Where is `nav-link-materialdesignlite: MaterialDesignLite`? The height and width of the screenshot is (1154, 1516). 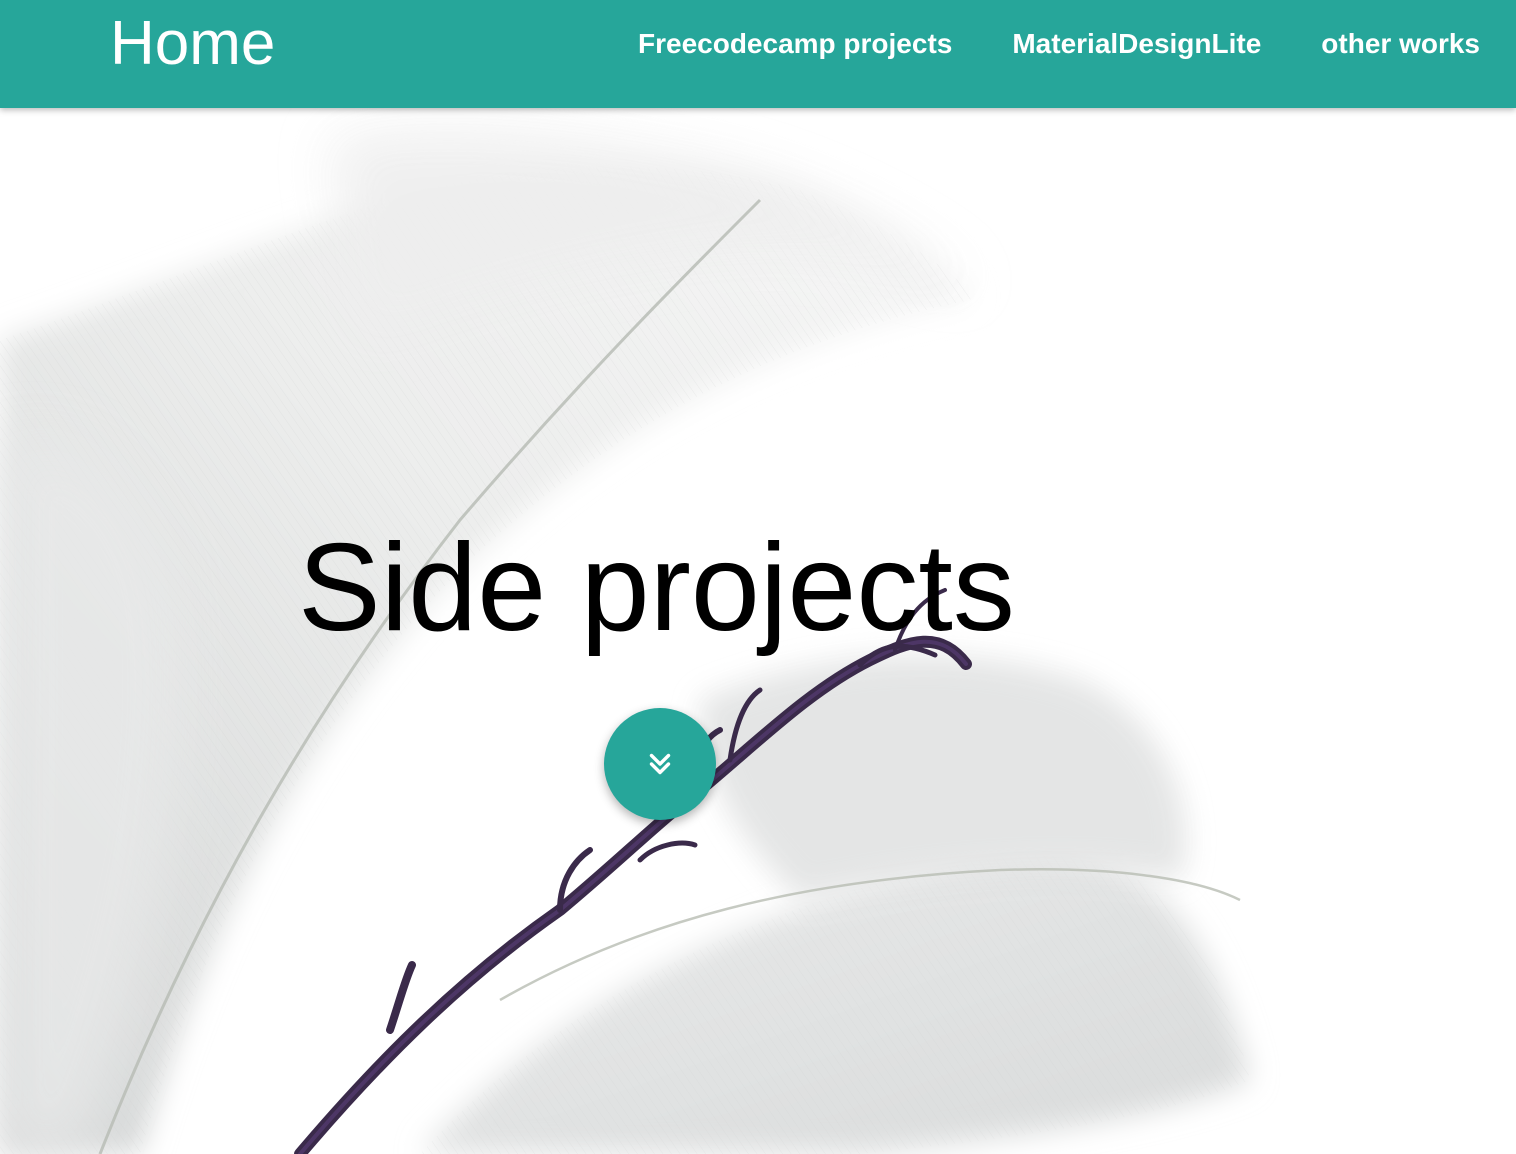
nav-link-materialdesignlite: MaterialDesignLite is located at coordinates (1136, 44).